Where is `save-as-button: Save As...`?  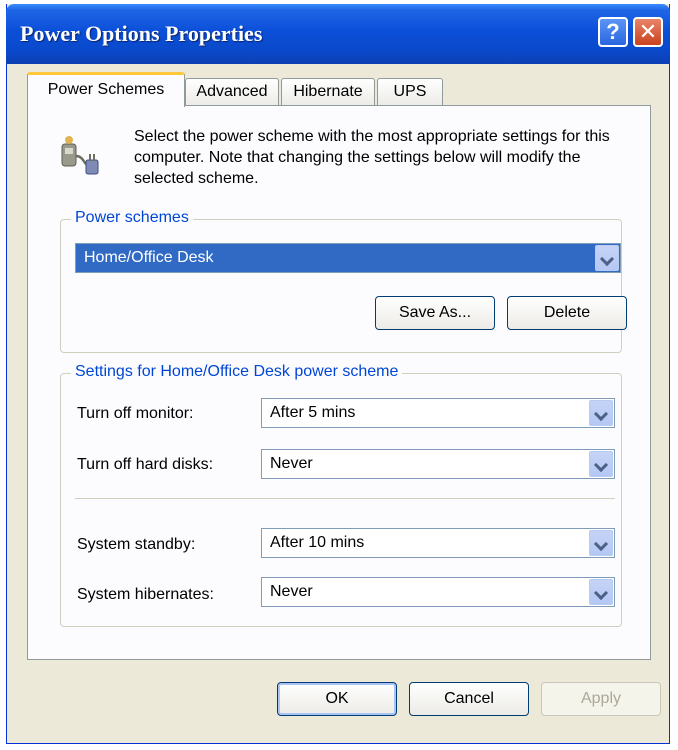 save-as-button: Save As... is located at coordinates (435, 313).